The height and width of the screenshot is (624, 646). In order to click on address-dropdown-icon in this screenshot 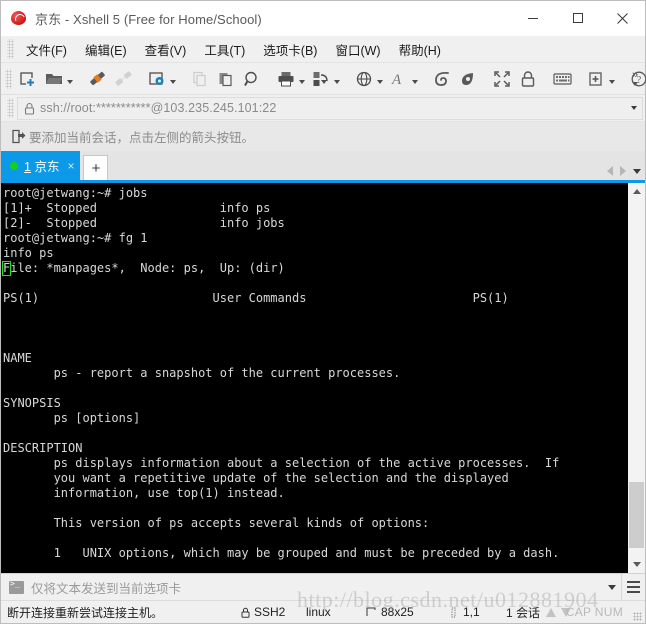, I will do `click(634, 108)`.